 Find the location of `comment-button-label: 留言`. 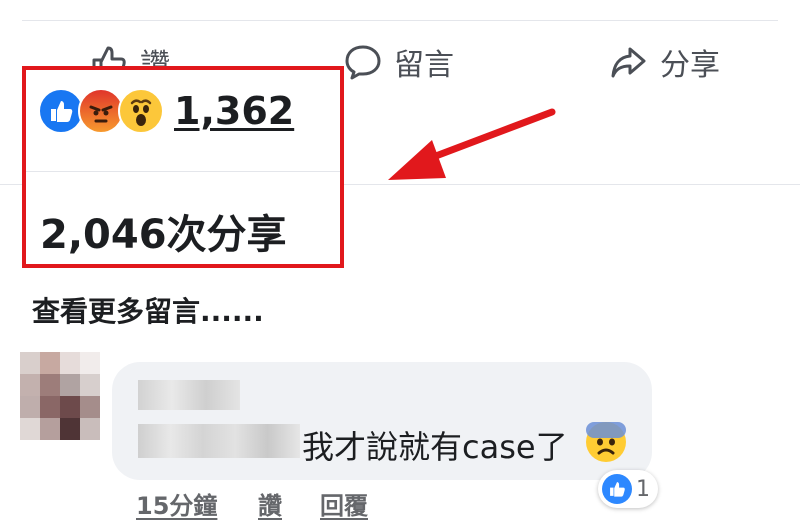

comment-button-label: 留言 is located at coordinates (424, 65).